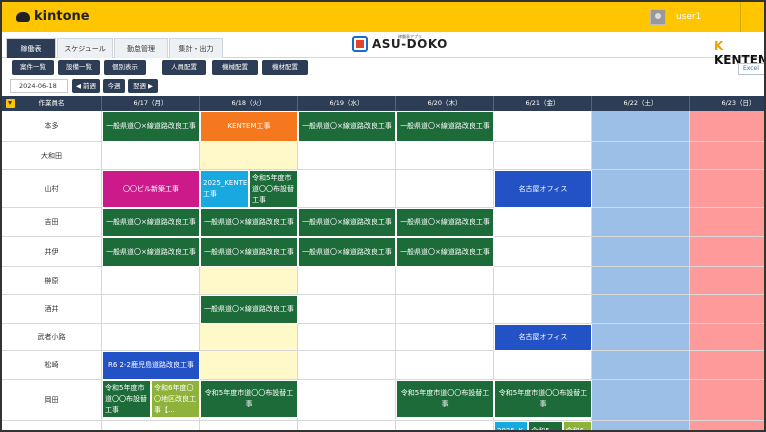 This screenshot has height=432, width=766. Describe the element at coordinates (53, 16) in the screenshot. I see `kintone-logo: kintone` at that location.